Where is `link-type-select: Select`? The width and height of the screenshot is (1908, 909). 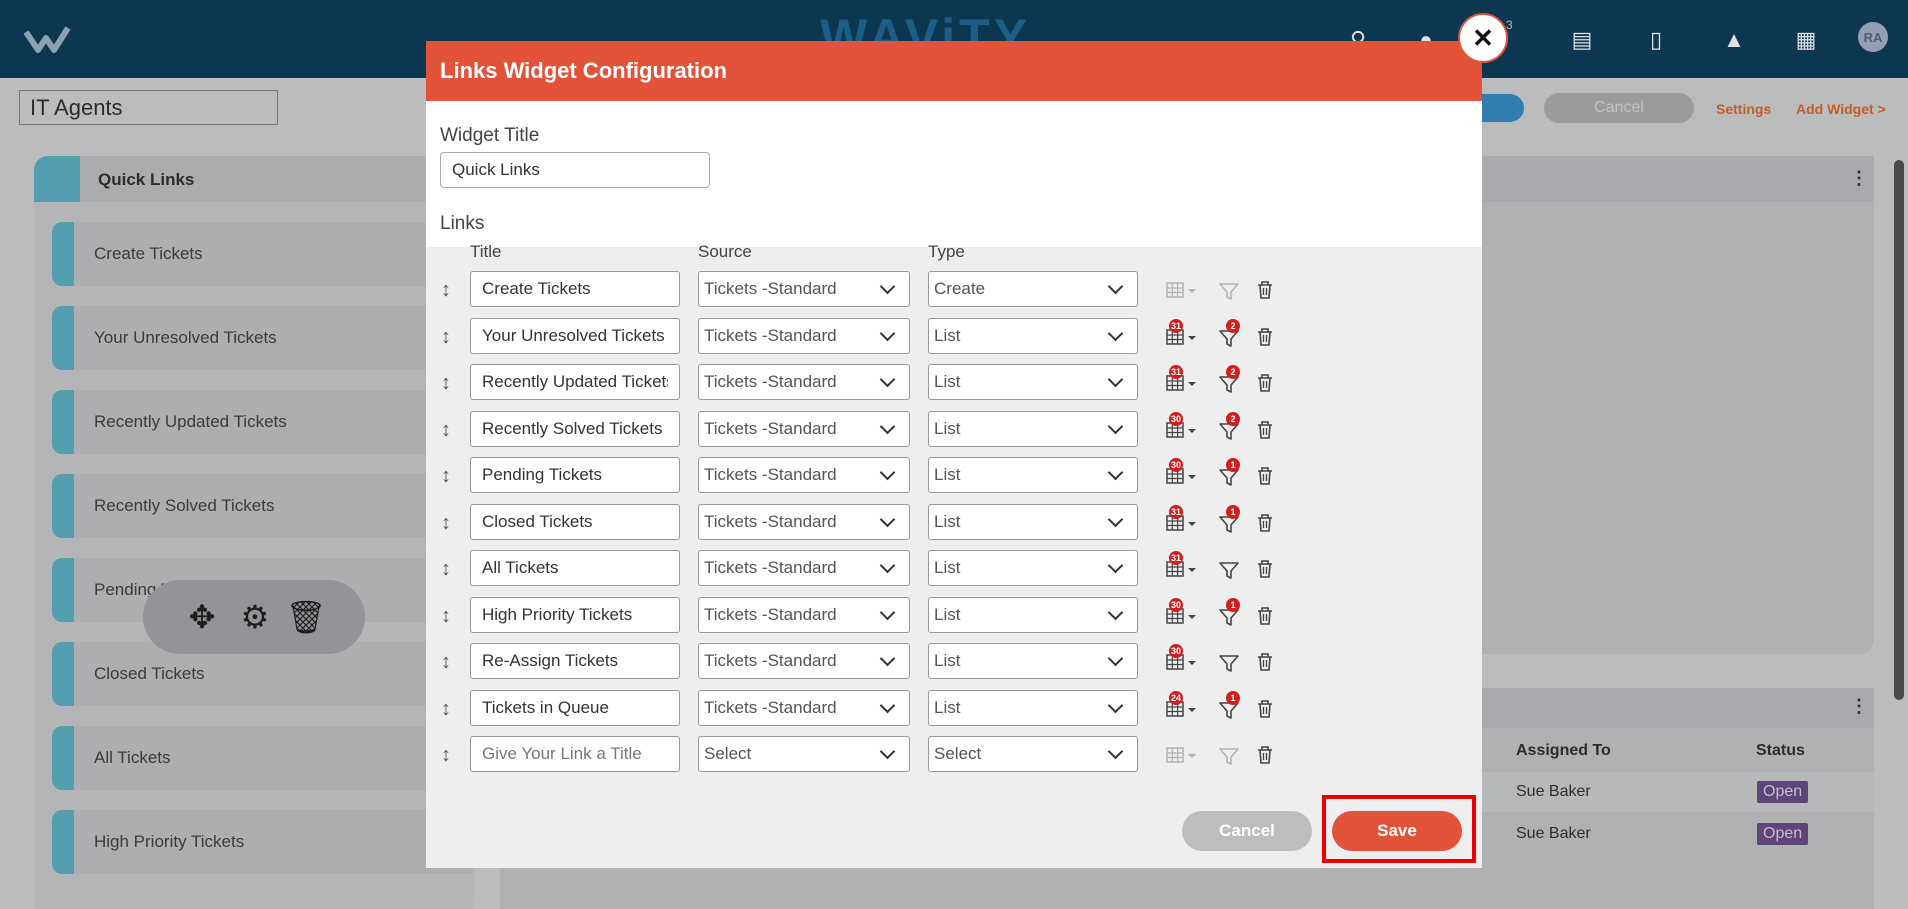 link-type-select: Select is located at coordinates (1033, 754).